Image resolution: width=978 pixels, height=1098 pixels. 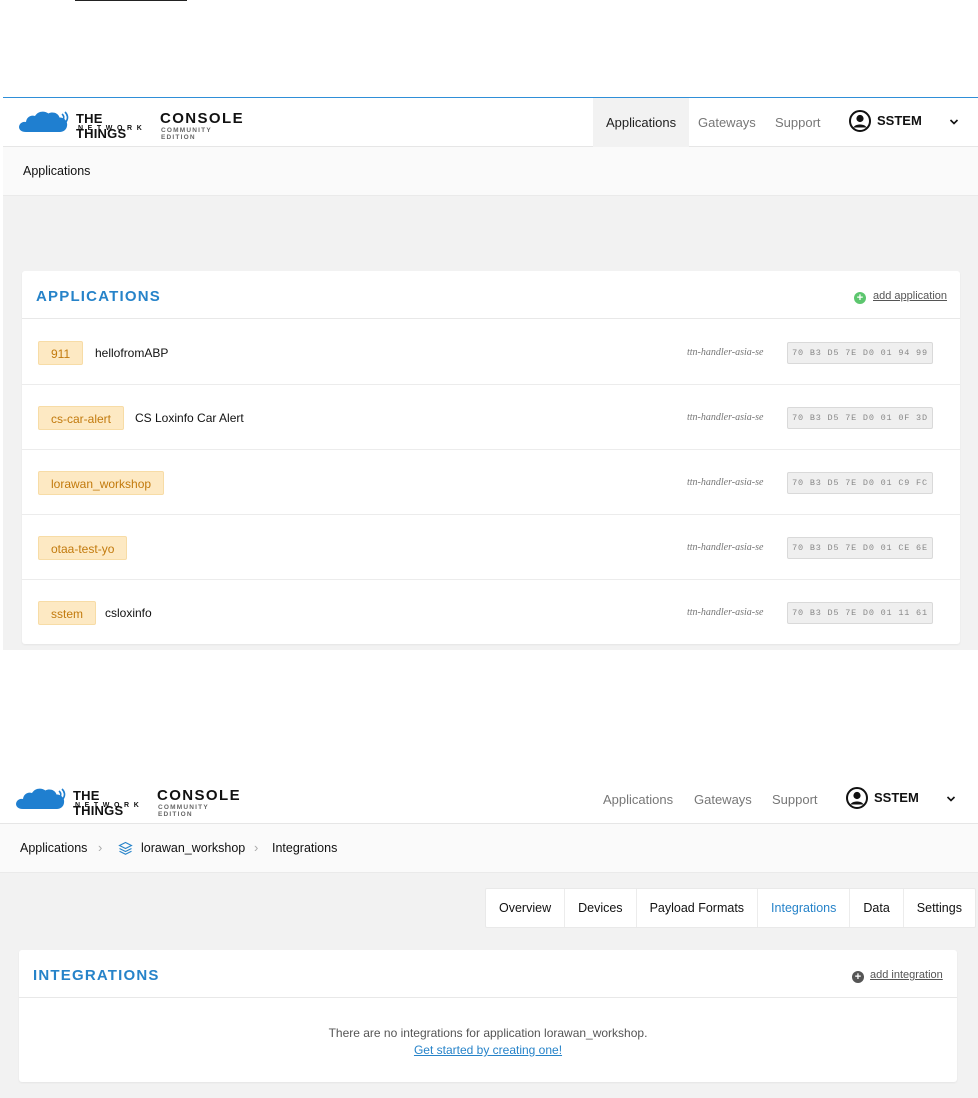 I want to click on application-id-badge: lorawan_workshop, so click(x=101, y=483).